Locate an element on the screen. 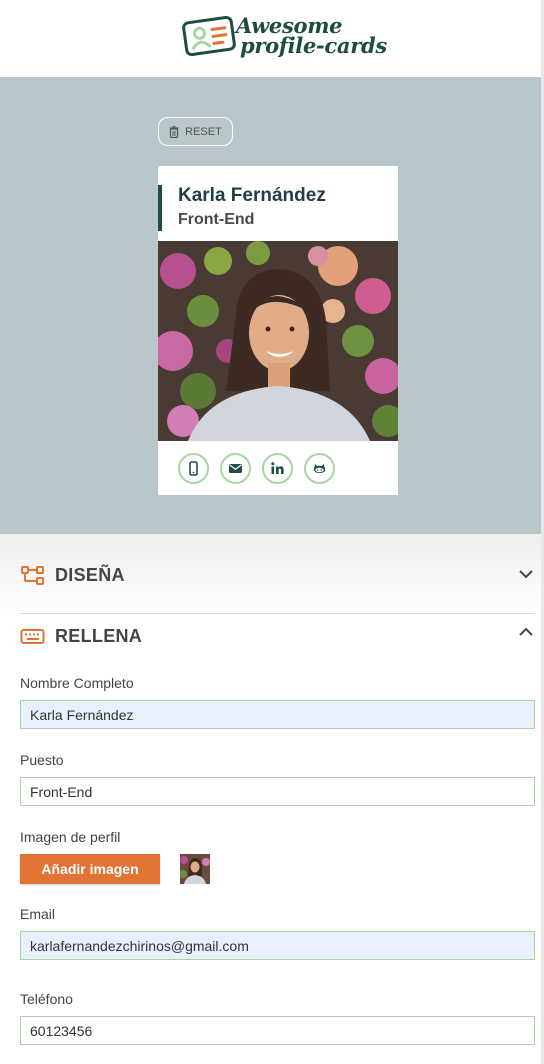 This screenshot has width=544, height=1064. phone-label: Teléfono is located at coordinates (46, 999).